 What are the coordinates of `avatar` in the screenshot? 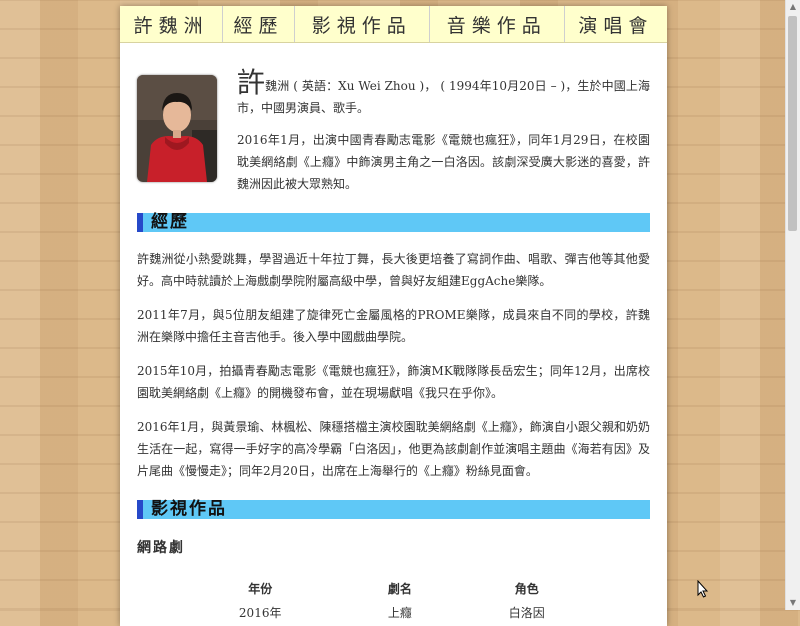 It's located at (177, 128).